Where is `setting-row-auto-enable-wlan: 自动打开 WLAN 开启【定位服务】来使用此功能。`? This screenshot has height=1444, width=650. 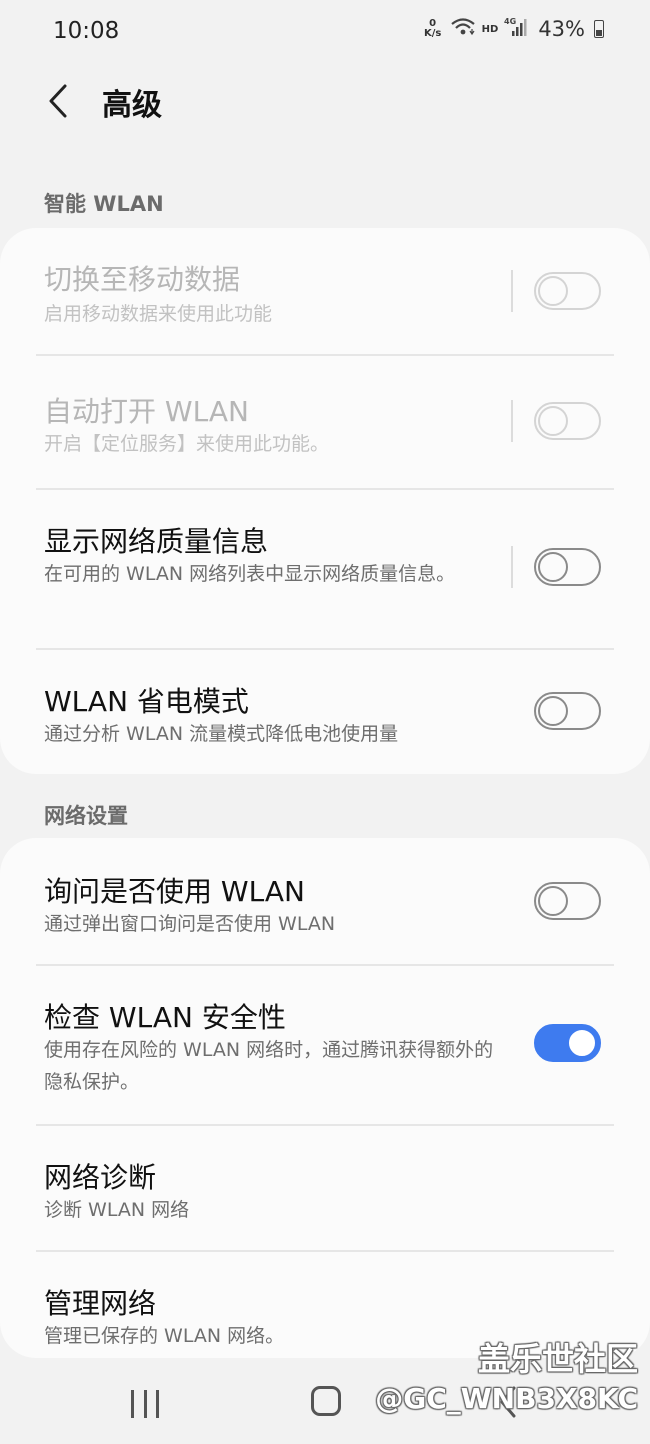
setting-row-auto-enable-wlan: 自动打开 WLAN 开启【定位服务】来使用此功能。 is located at coordinates (325, 422).